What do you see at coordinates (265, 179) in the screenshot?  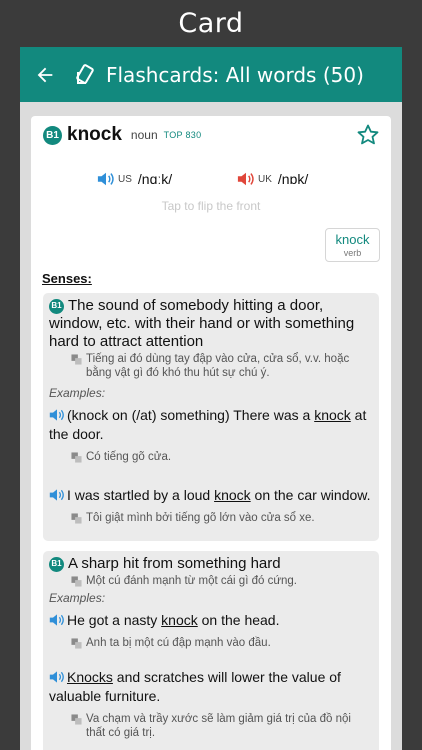 I see `uk-label: UK` at bounding box center [265, 179].